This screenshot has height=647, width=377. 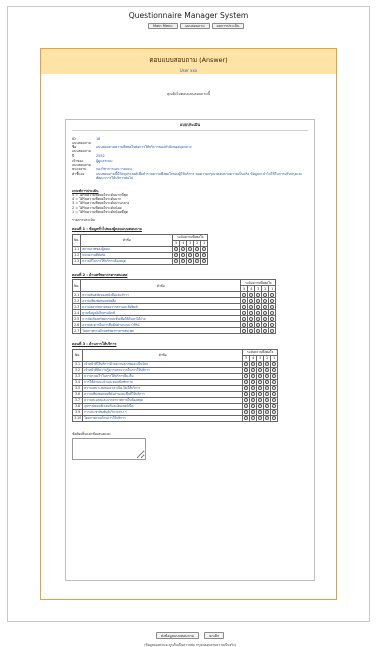 What do you see at coordinates (228, 26) in the screenshot?
I see `nav-results-button: ผลการประเมิน` at bounding box center [228, 26].